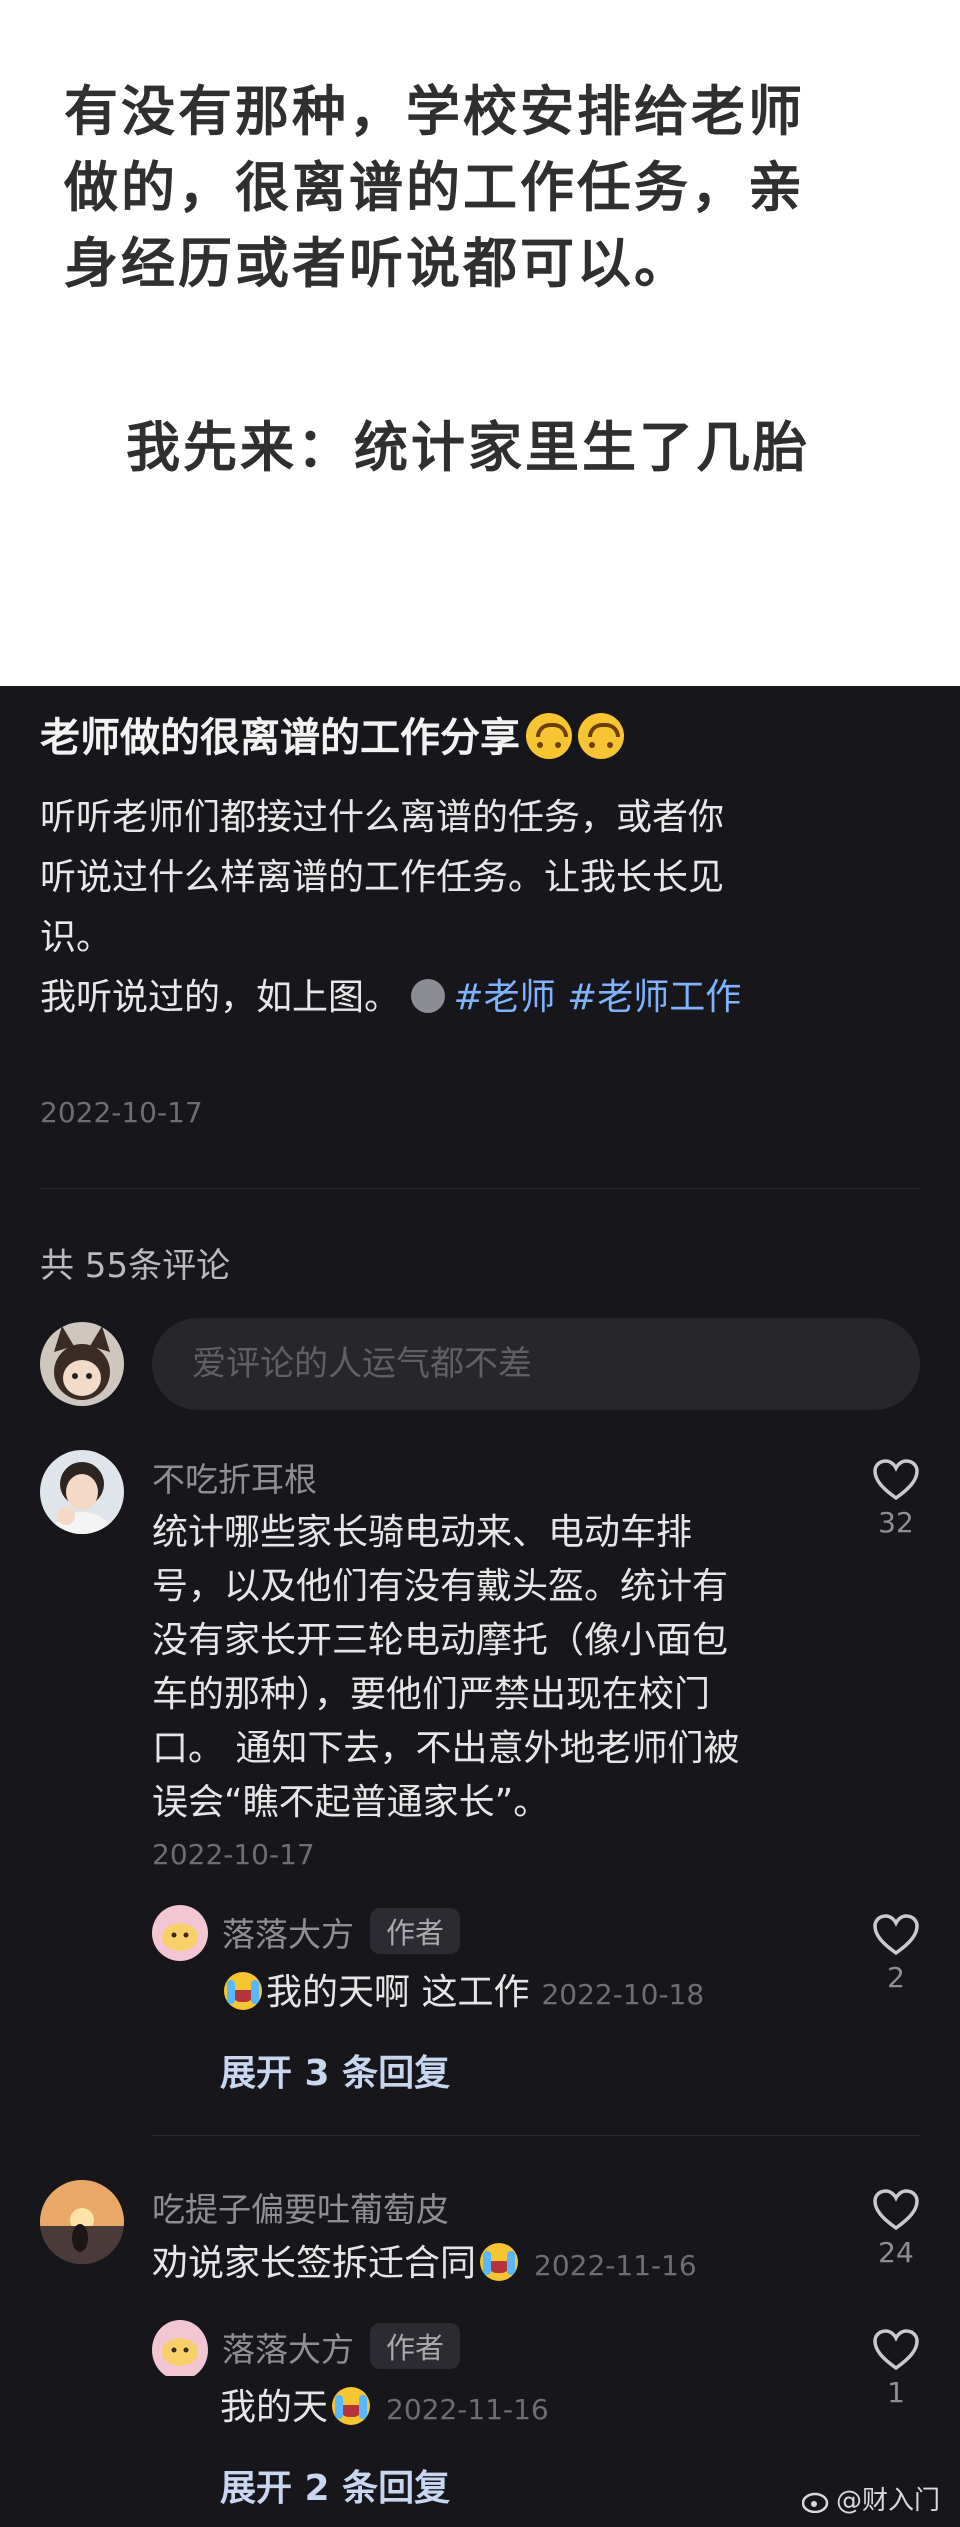 This screenshot has width=960, height=2527. What do you see at coordinates (335, 2485) in the screenshot?
I see `expand-replies-button: 展开 2 条回复` at bounding box center [335, 2485].